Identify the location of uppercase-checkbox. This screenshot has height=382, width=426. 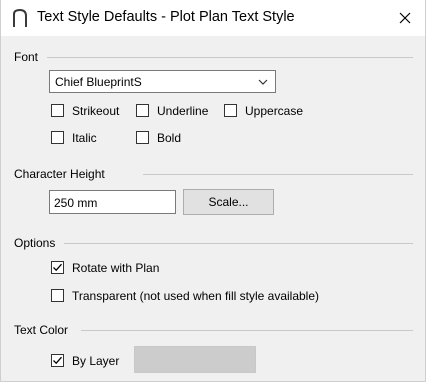
(230, 110).